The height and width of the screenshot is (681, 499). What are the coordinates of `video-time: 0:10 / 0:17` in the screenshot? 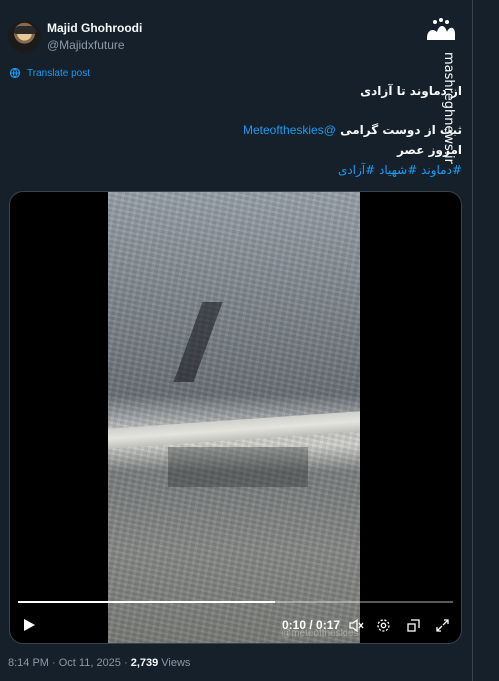 It's located at (311, 625).